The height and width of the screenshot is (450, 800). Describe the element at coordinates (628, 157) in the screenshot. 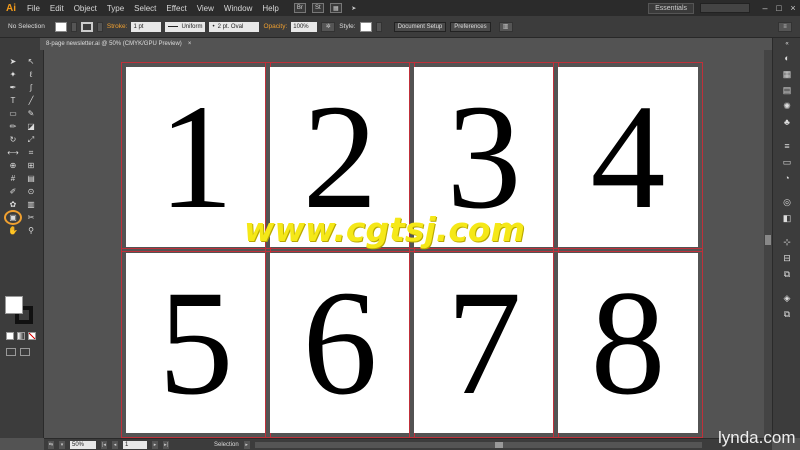

I see `artboard: 4` at that location.